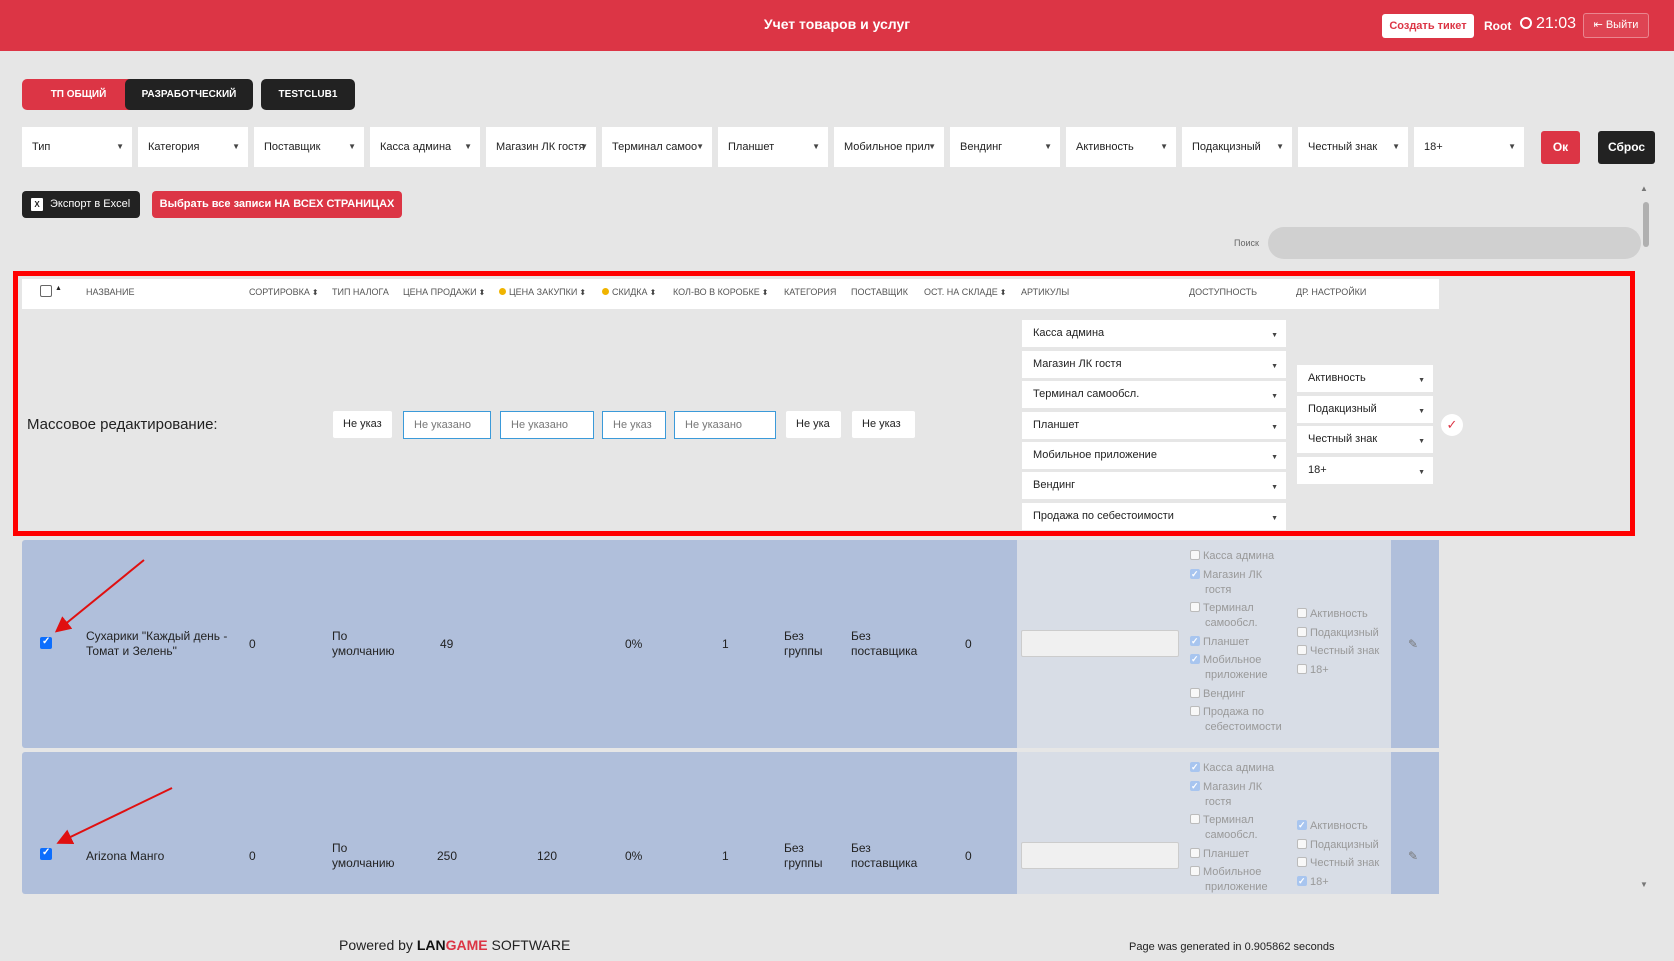  Describe the element at coordinates (193, 147) in the screenshot. I see `filter-category: Категория ▼` at that location.